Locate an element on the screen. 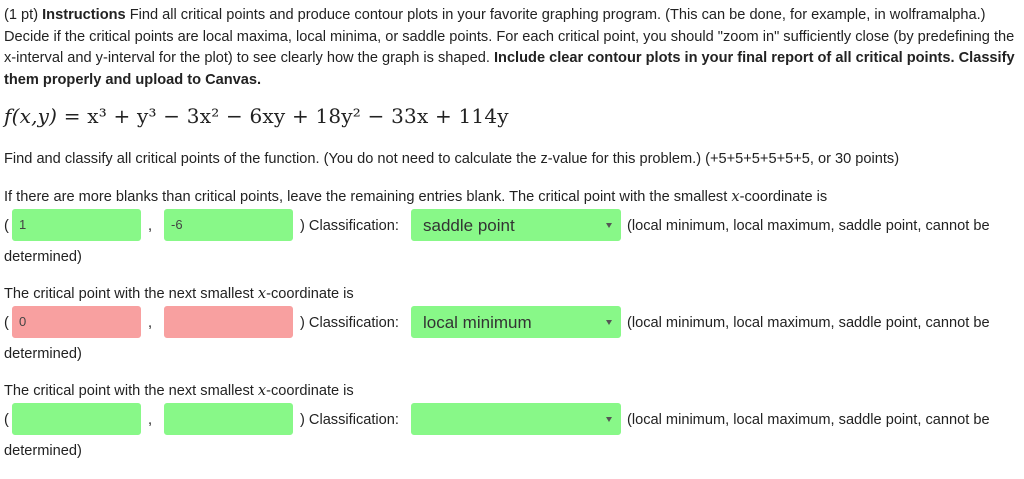  x-coordinate-input-1: 1 is located at coordinates (76, 225).